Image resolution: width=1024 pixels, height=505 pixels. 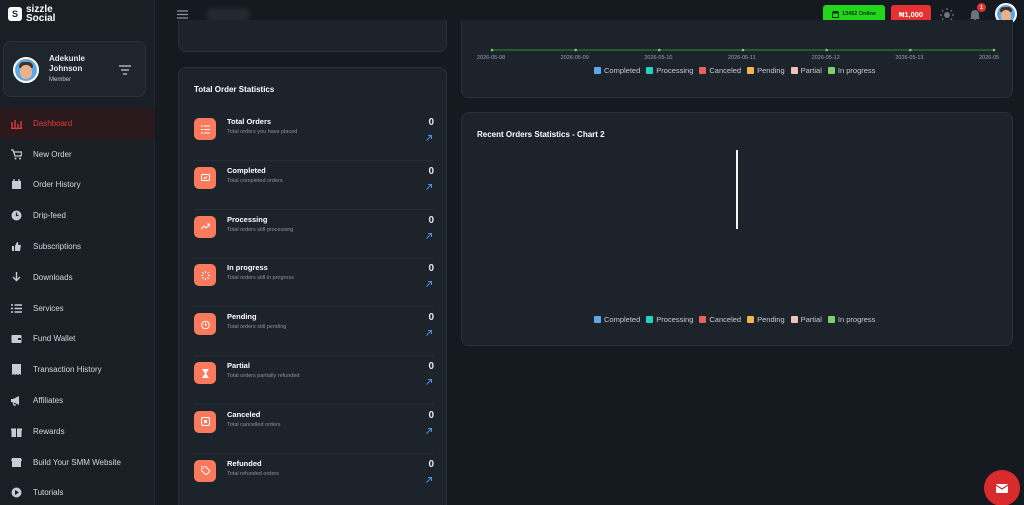 I want to click on sidebar-item-order-history: Order History, so click(x=77, y=185).